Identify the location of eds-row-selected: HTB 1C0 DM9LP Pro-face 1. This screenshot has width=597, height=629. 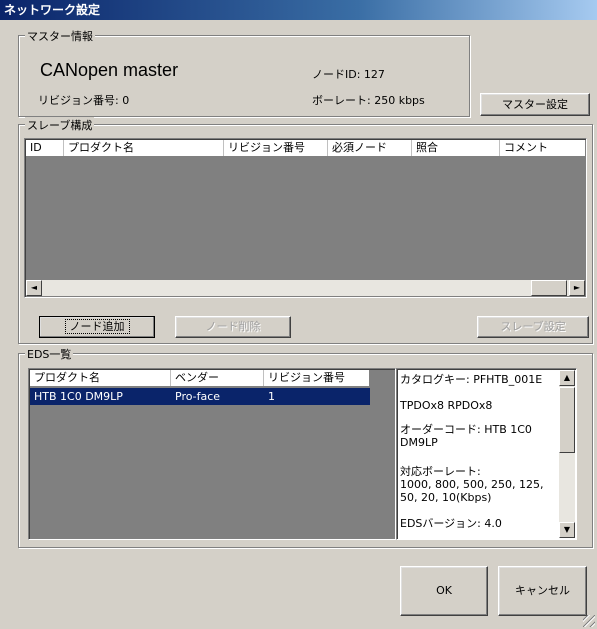
(200, 396).